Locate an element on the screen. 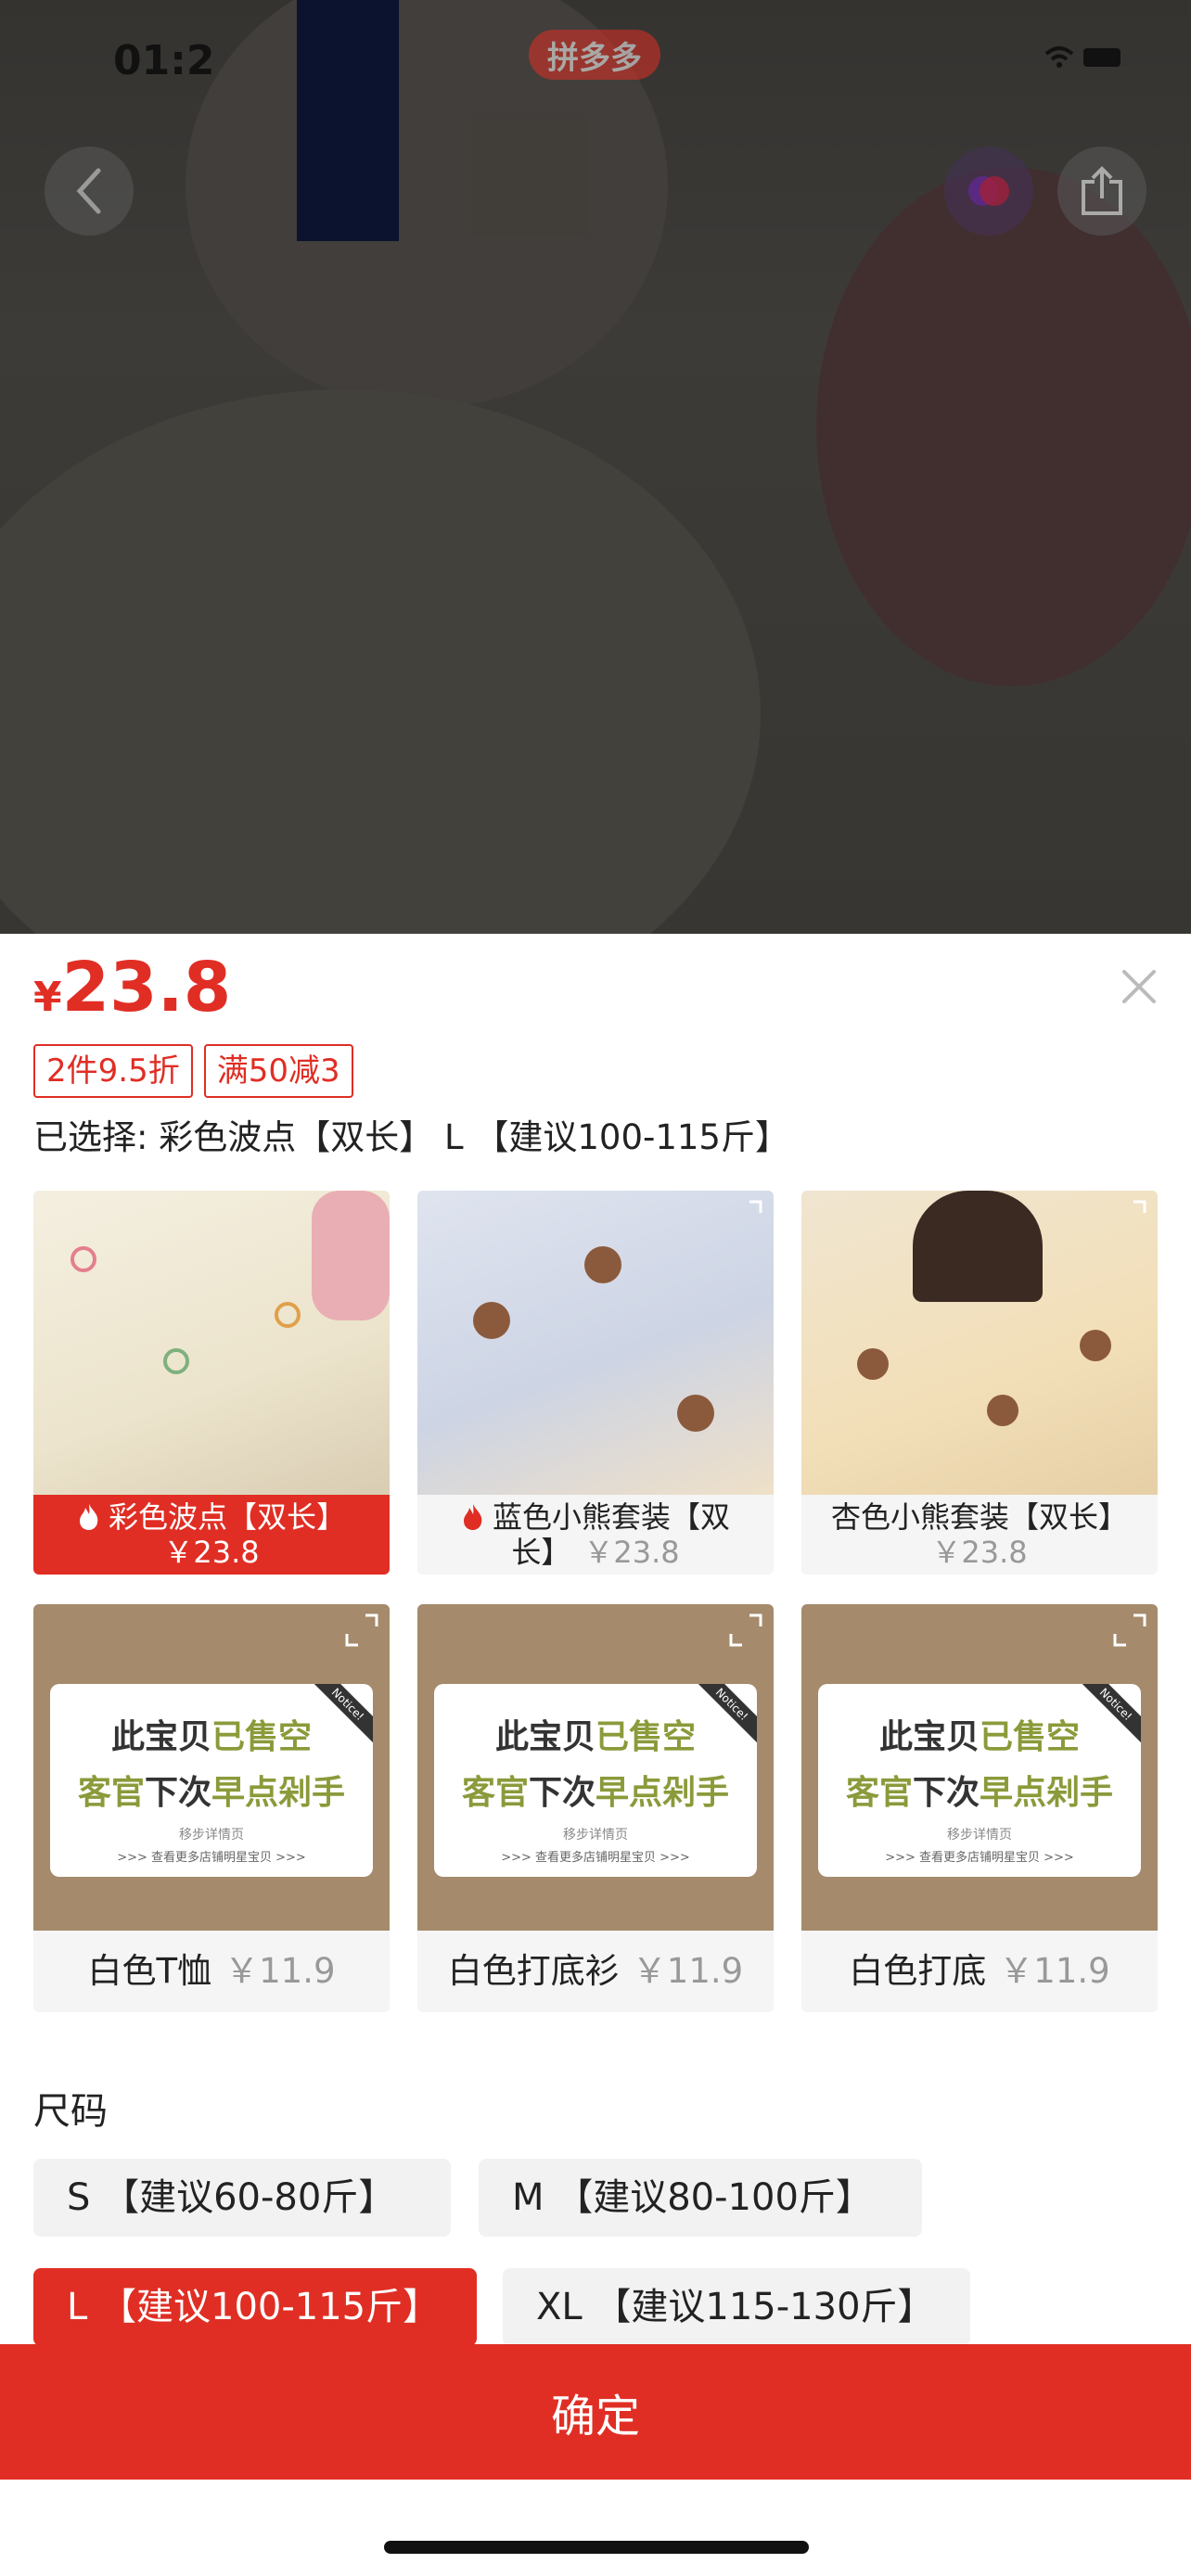 The image size is (1191, 2576). sku-label: 白色打底 ￥11.9 is located at coordinates (980, 1971).